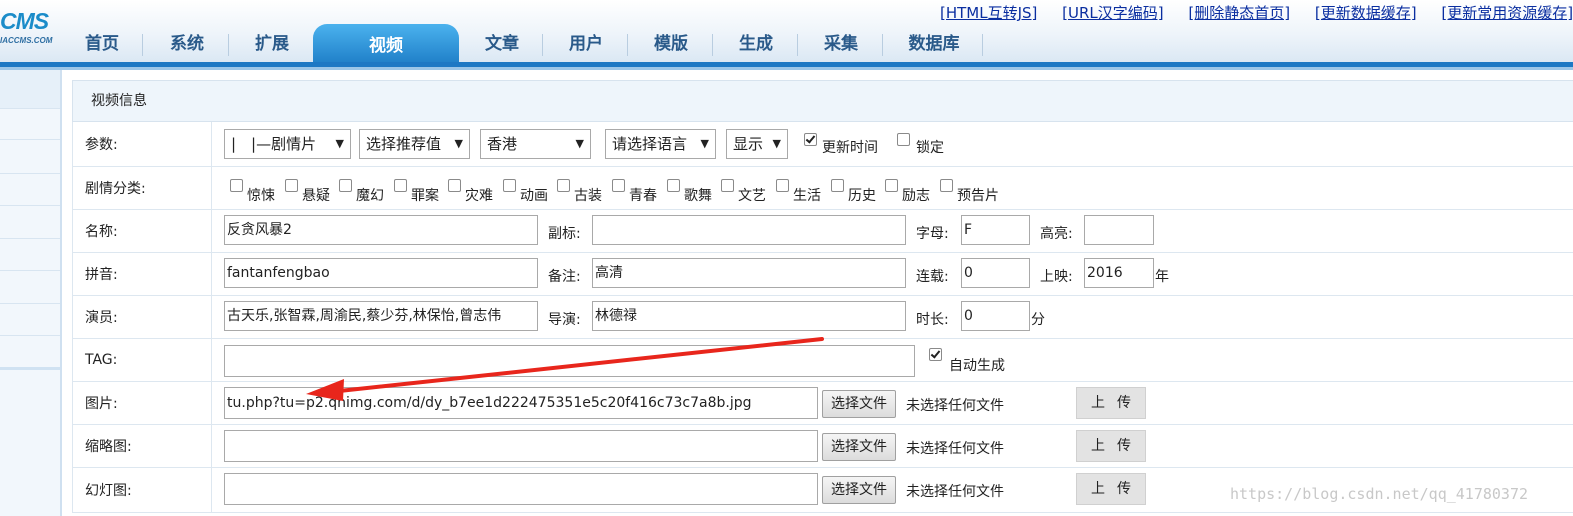  Describe the element at coordinates (1111, 403) in the screenshot. I see `picture-upload-button: 上传` at that location.